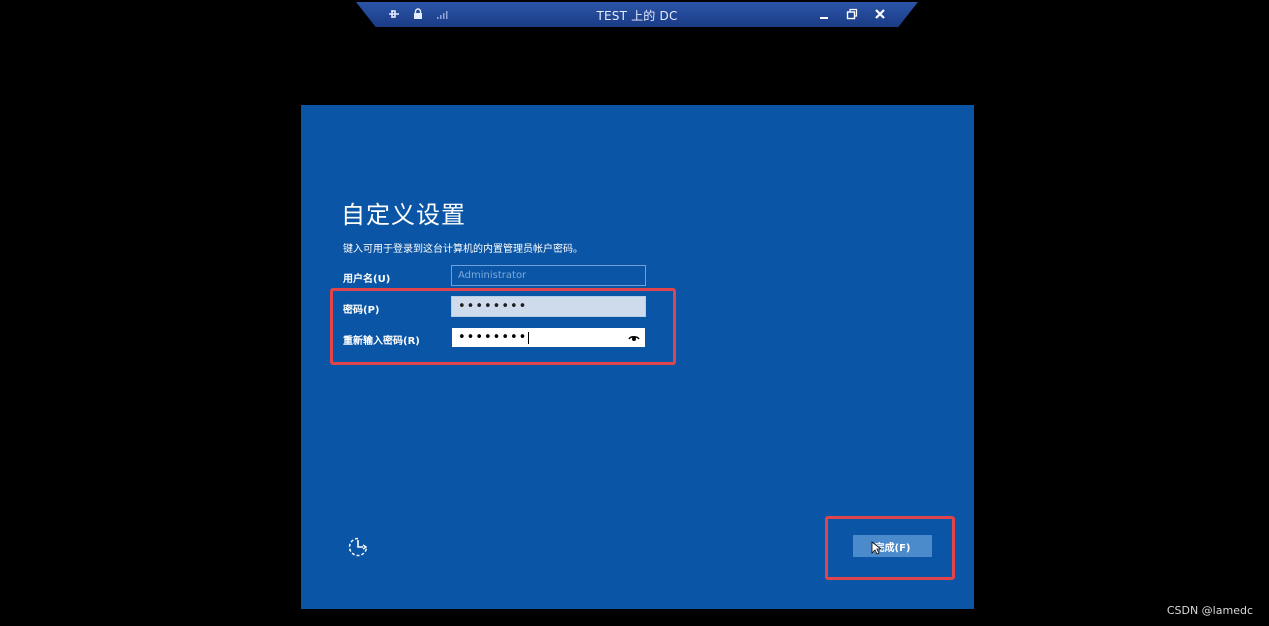 Image resolution: width=1269 pixels, height=626 pixels. Describe the element at coordinates (548, 275) in the screenshot. I see `username-field: Administrator` at that location.